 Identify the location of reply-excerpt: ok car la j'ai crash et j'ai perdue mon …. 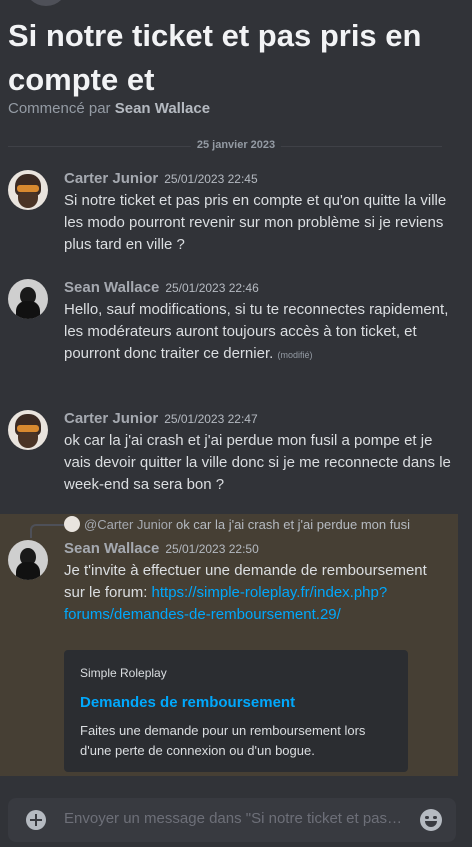
(293, 524).